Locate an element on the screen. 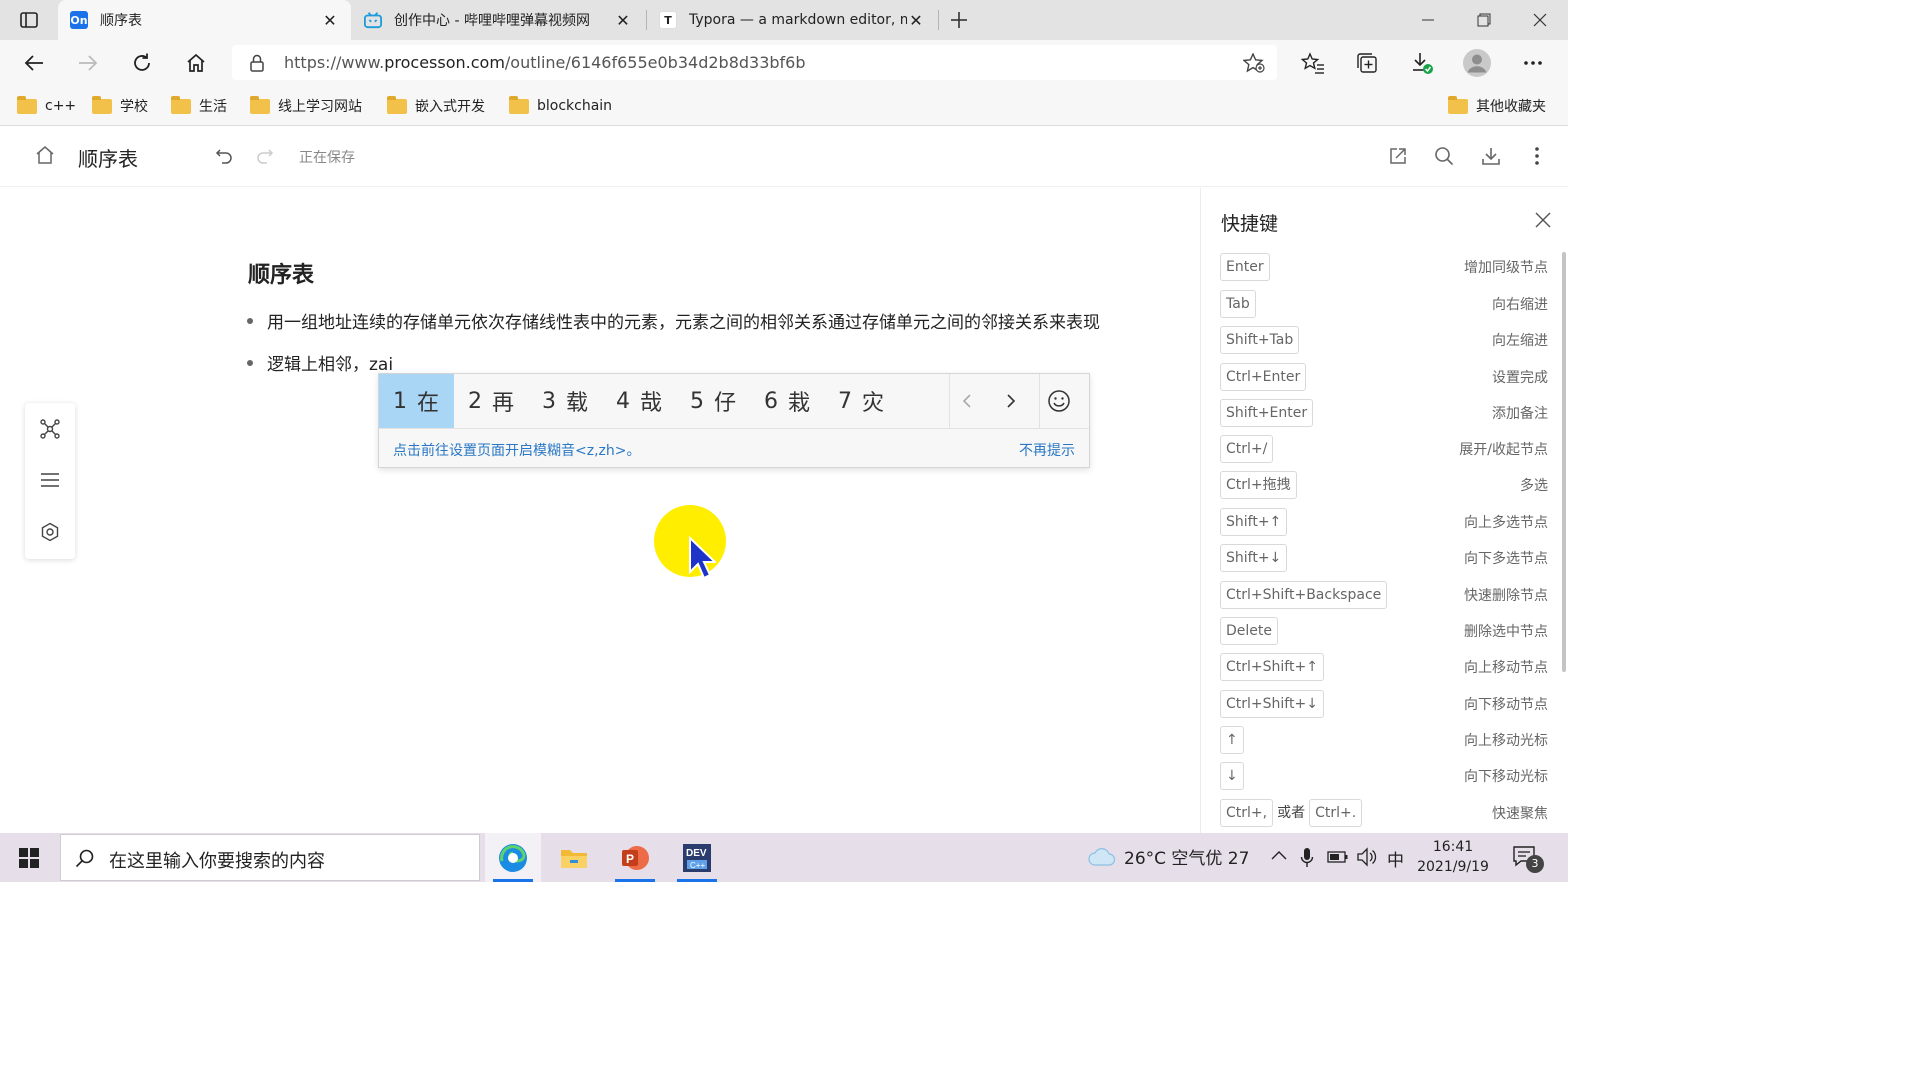  back-button is located at coordinates (34, 63).